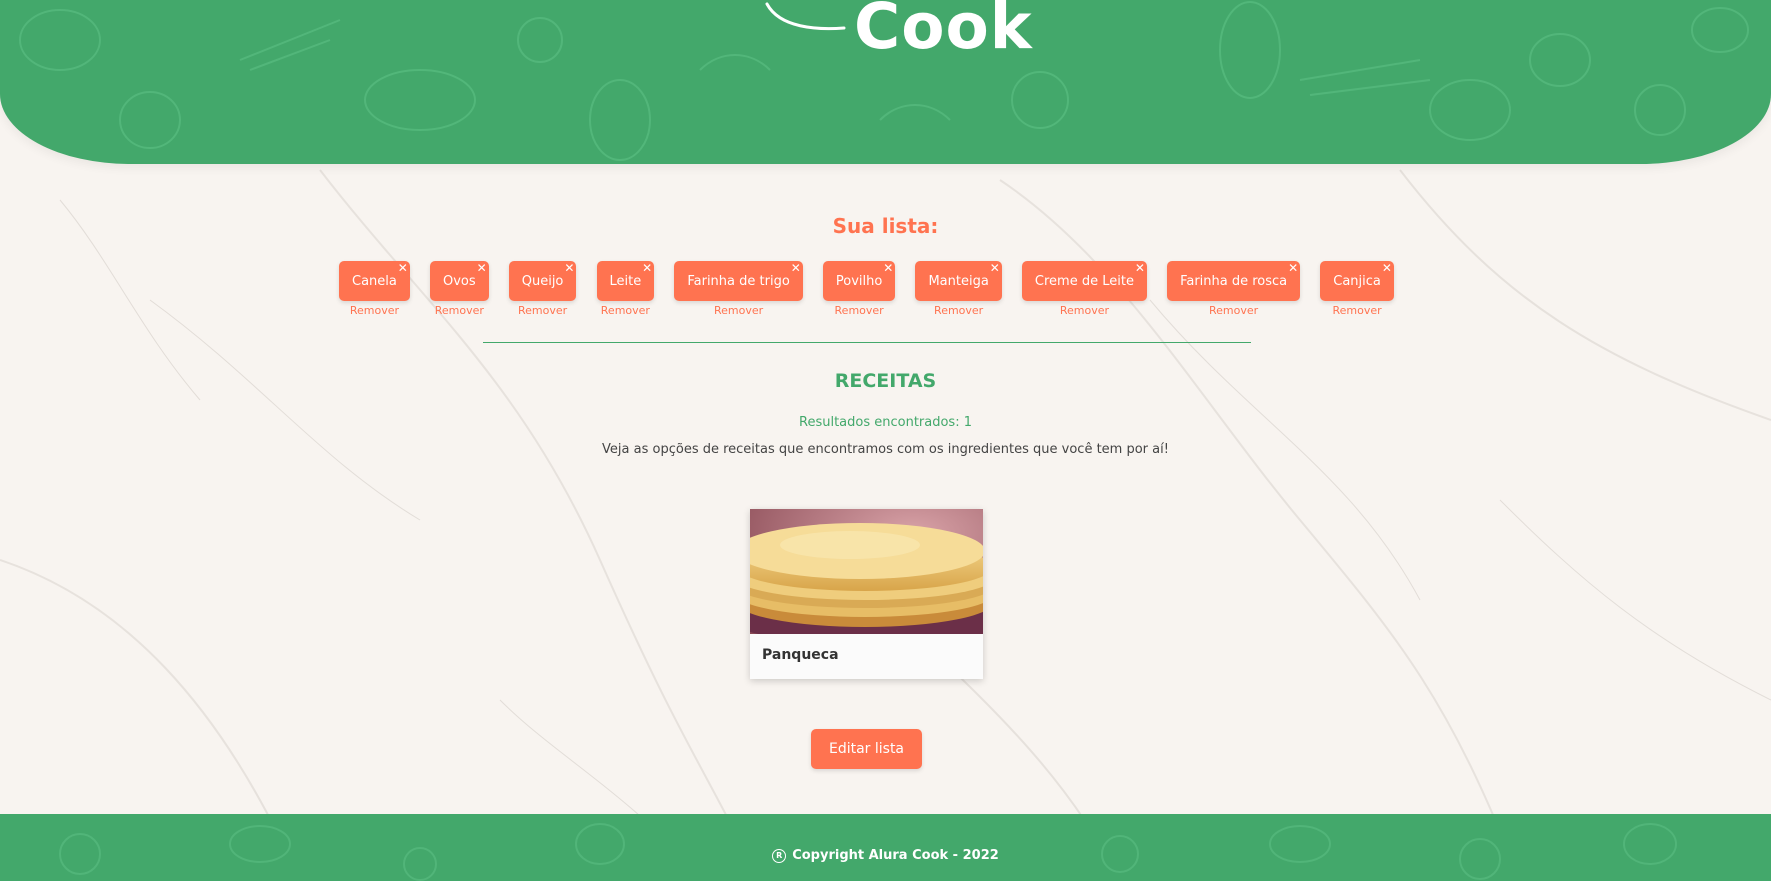 The height and width of the screenshot is (881, 1771). I want to click on ingredient-label: Leite, so click(625, 281).